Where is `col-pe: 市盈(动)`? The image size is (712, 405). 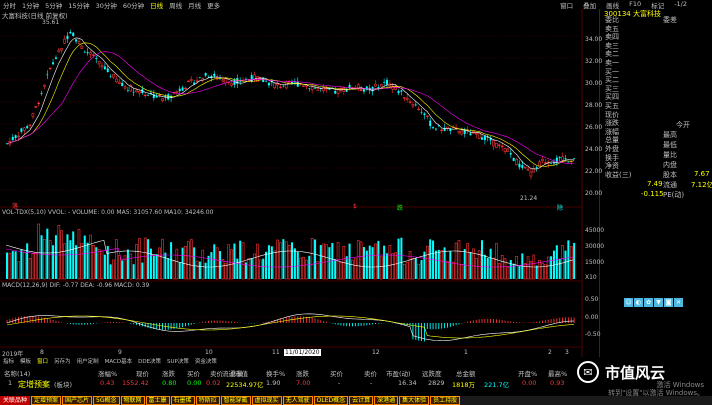
col-pe: 市盈(动) is located at coordinates (398, 373).